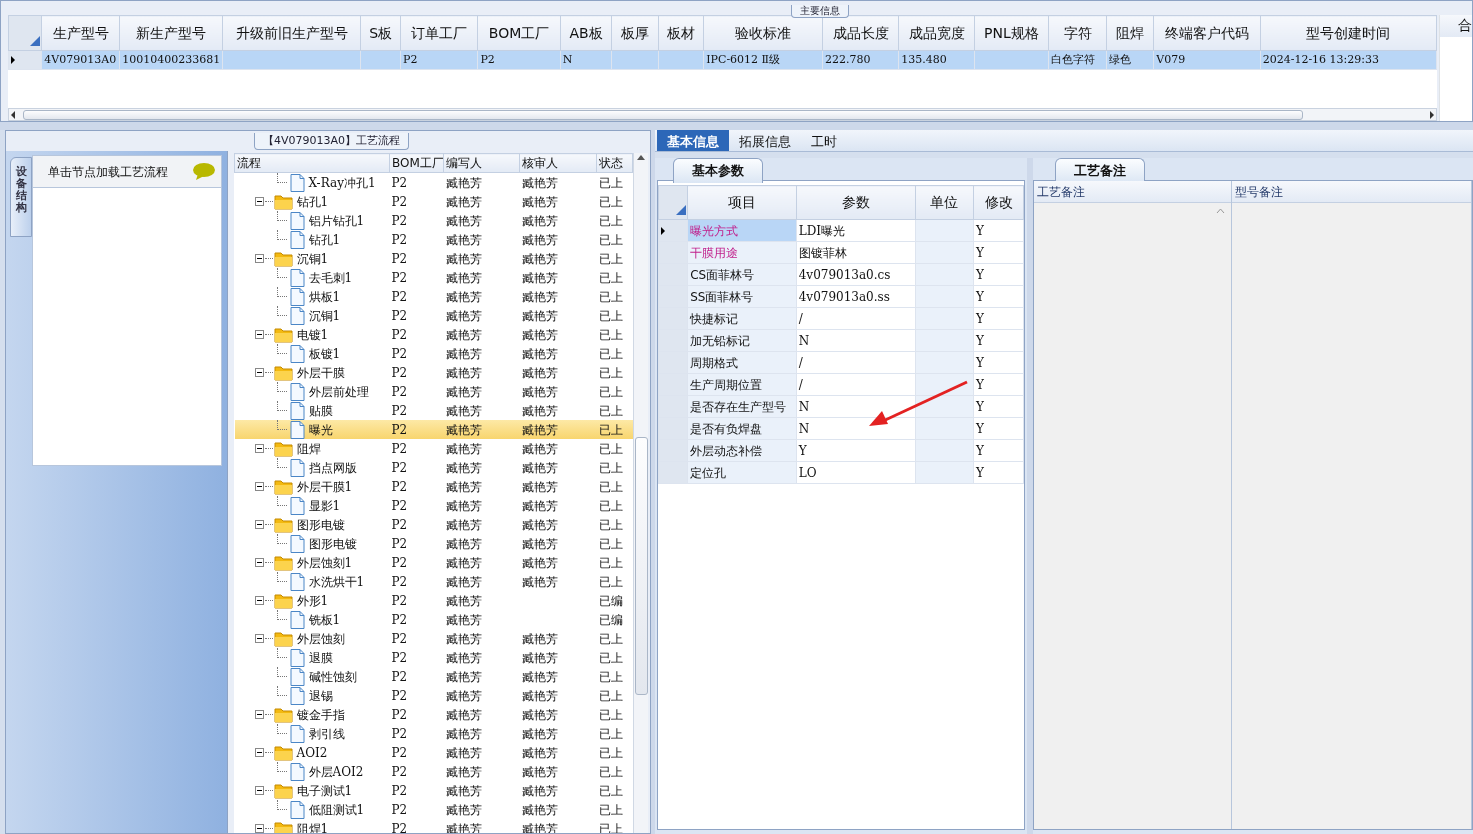 Image resolution: width=1473 pixels, height=834 pixels. Describe the element at coordinates (320, 638) in the screenshot. I see `tree-node: 外层蚀刻` at that location.